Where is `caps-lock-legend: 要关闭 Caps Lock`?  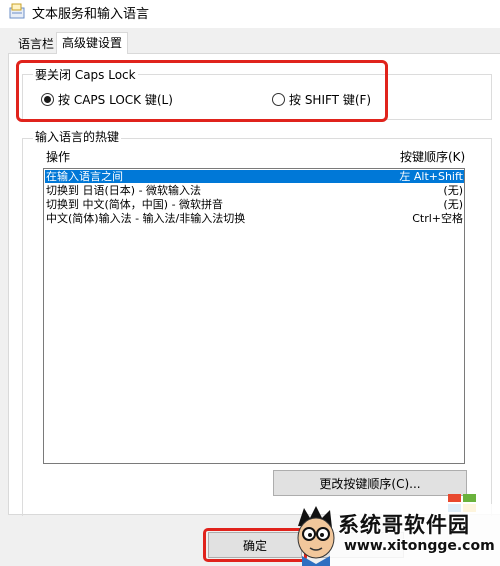 caps-lock-legend: 要关闭 Caps Lock is located at coordinates (85, 75).